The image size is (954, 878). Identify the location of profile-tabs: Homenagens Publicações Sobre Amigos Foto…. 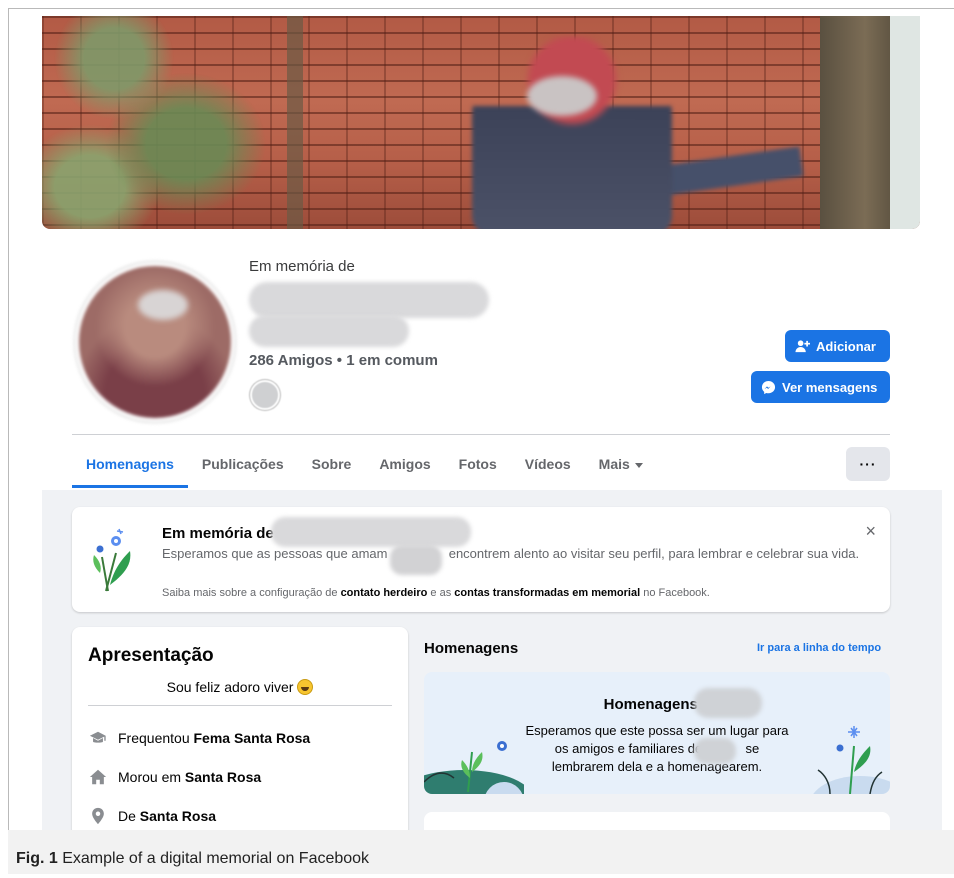
(364, 464).